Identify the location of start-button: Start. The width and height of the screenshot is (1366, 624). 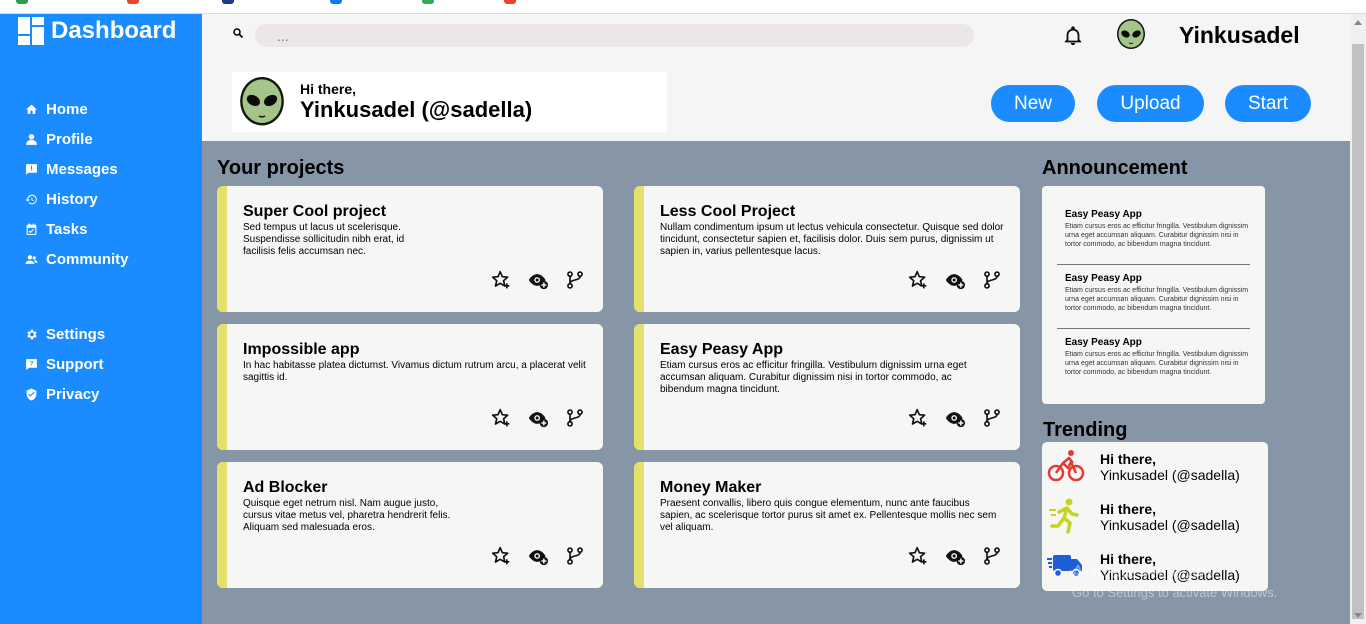
(1268, 103).